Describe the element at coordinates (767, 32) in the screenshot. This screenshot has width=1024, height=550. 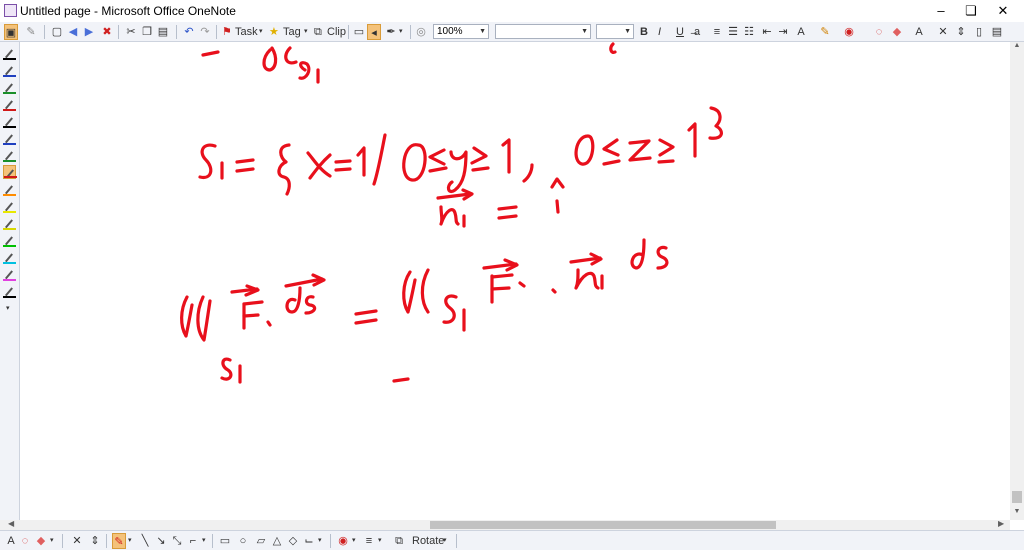
I see `decrease-indent-icon: ⇤` at that location.